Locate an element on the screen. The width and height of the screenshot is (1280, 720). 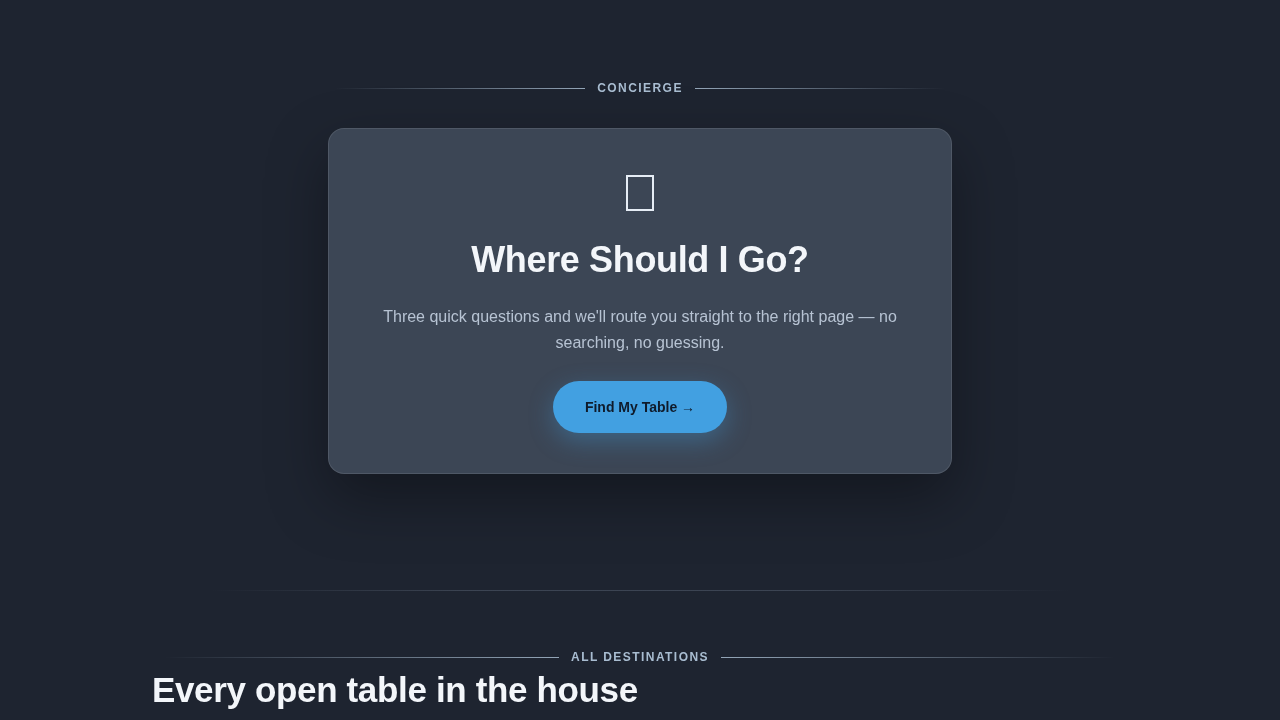
section-eyebrow: CONCIERGE is located at coordinates (640, 88).